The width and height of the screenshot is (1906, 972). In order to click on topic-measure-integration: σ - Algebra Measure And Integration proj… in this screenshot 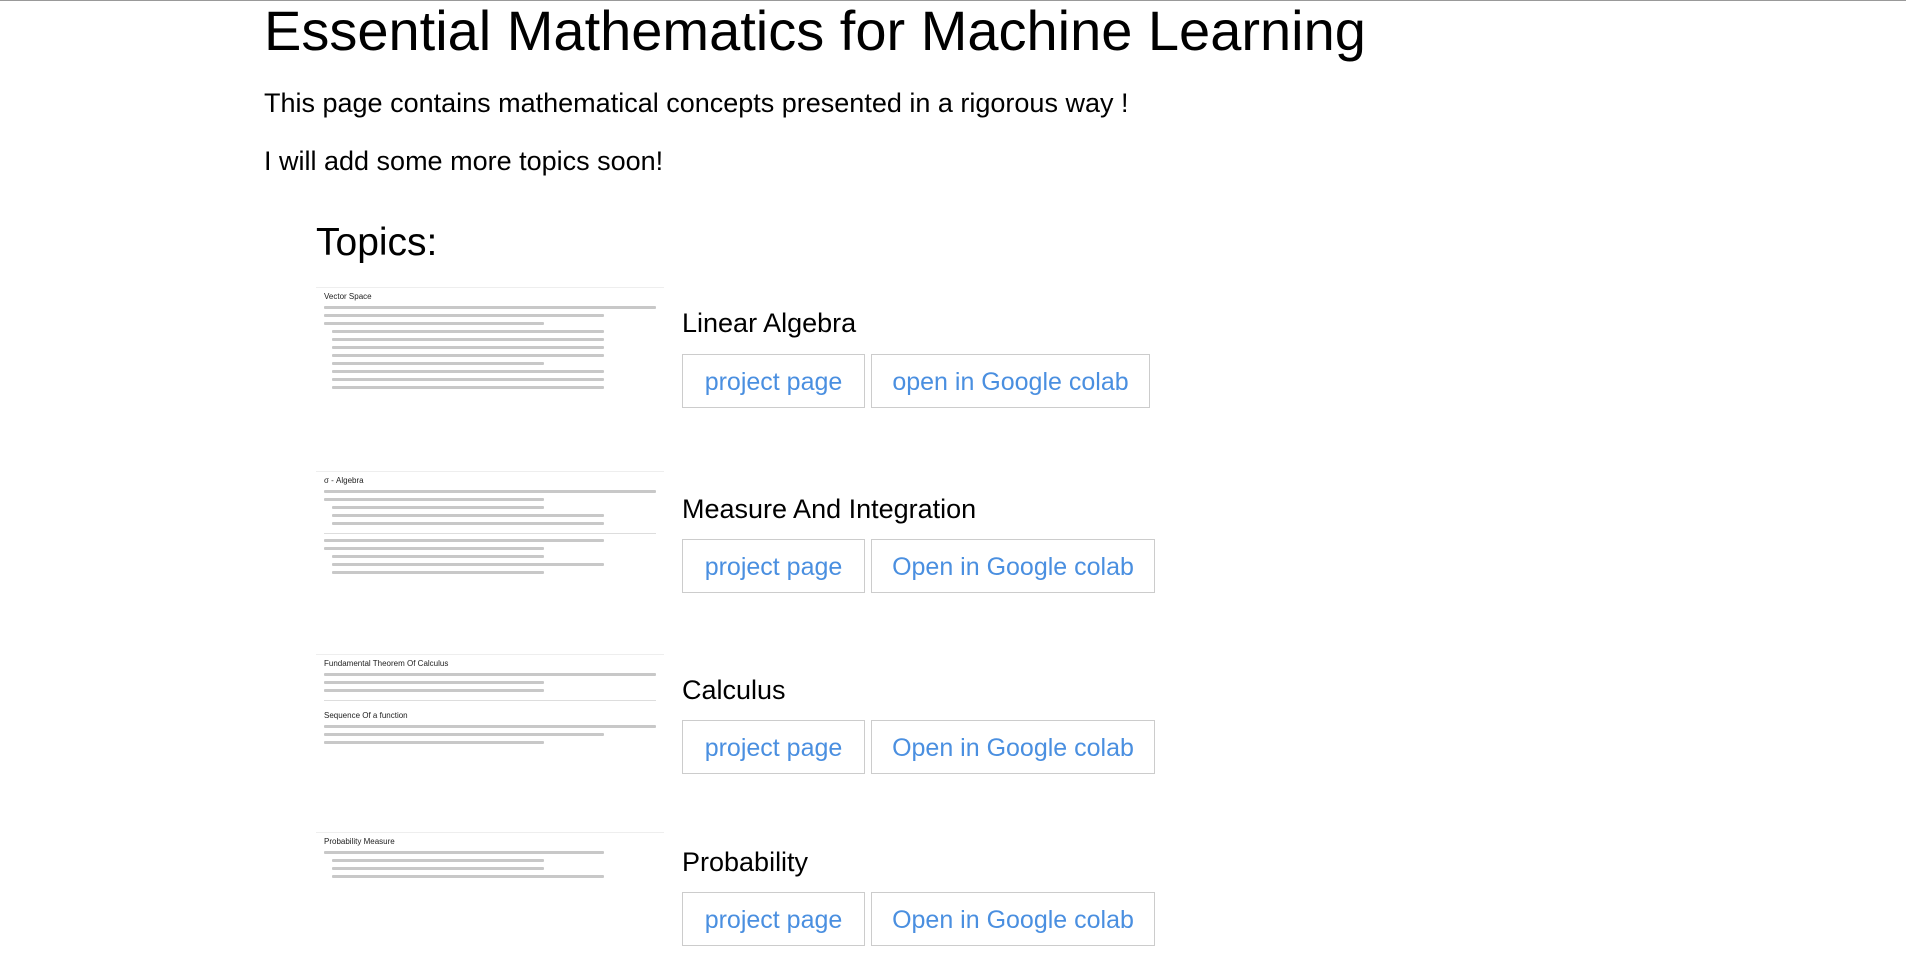, I will do `click(816, 541)`.